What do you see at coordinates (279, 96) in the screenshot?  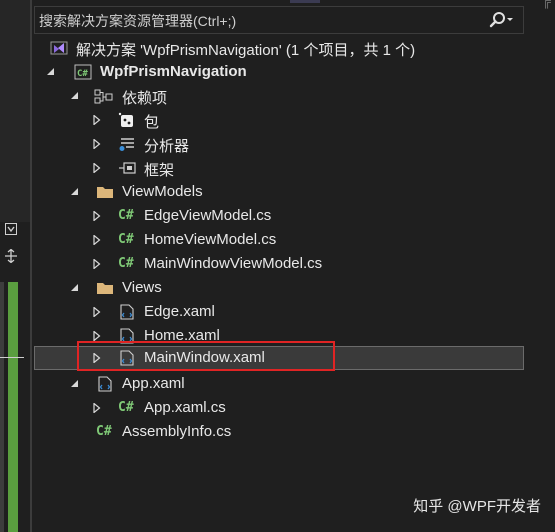 I see `tree-item-dependencies: 依赖项` at bounding box center [279, 96].